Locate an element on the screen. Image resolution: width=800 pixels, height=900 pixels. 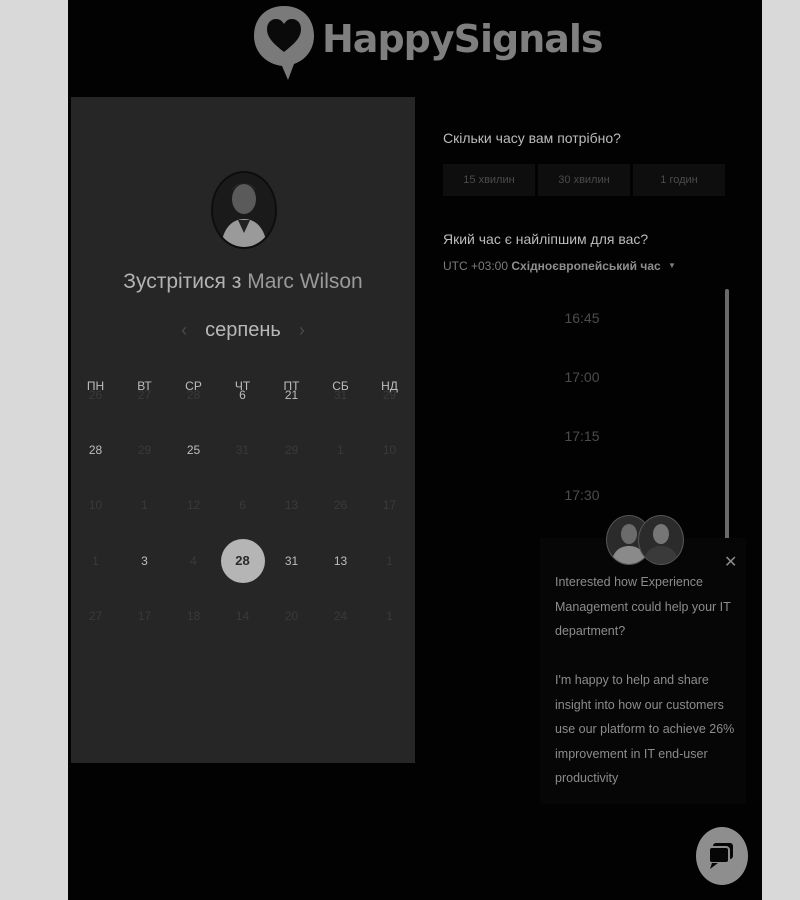
host-name: Marc Wilson is located at coordinates (305, 281).